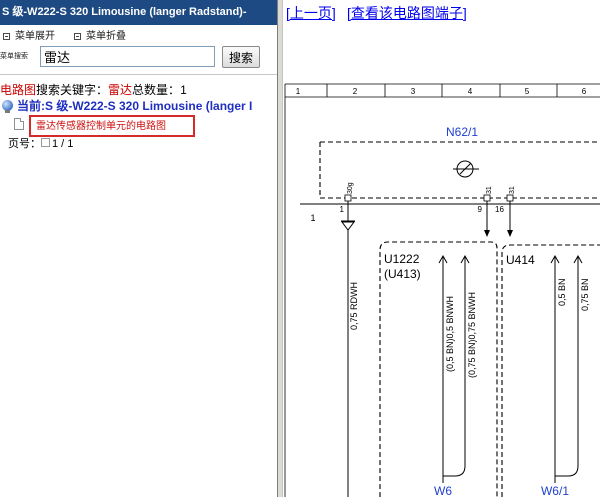 Image resolution: width=600 pixels, height=497 pixels. Describe the element at coordinates (466, 169) in the screenshot. I see `sensor-symbol-icon` at that location.